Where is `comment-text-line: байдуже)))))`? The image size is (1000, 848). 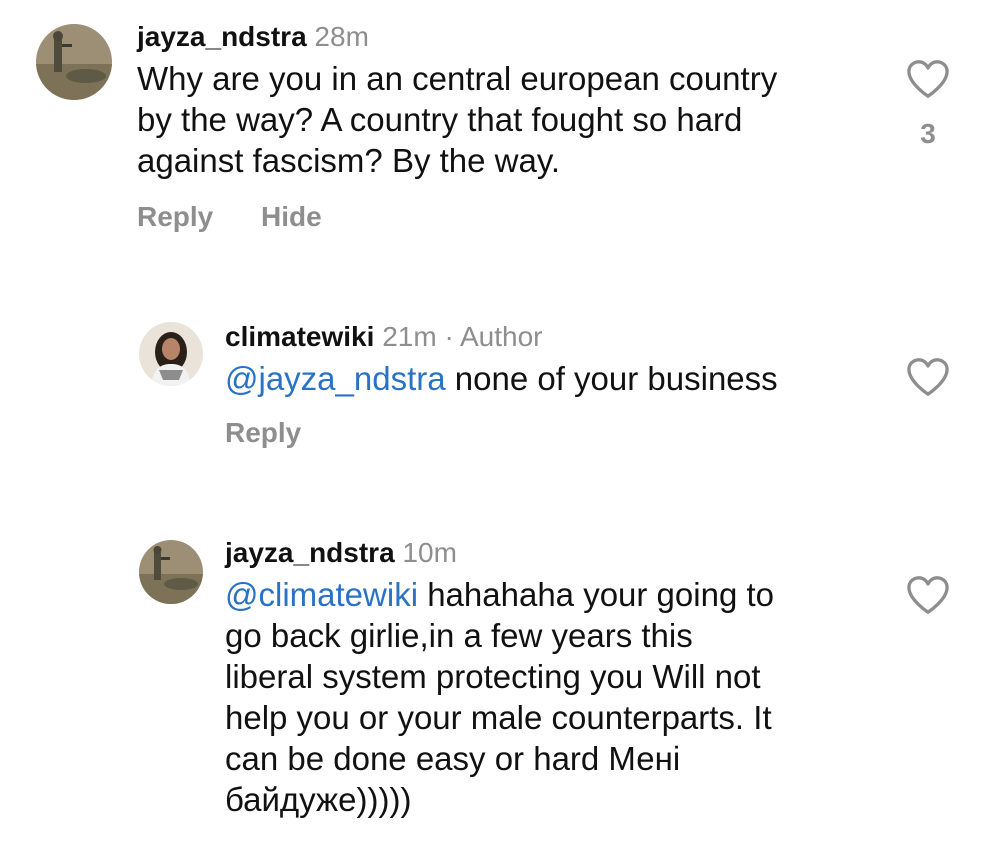
comment-text-line: байдуже))))) is located at coordinates (318, 799).